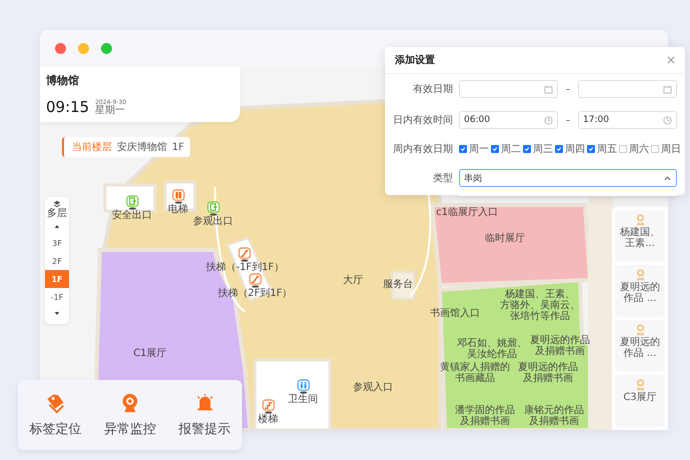  What do you see at coordinates (110, 111) in the screenshot?
I see `clock-weekday: 星期一` at bounding box center [110, 111].